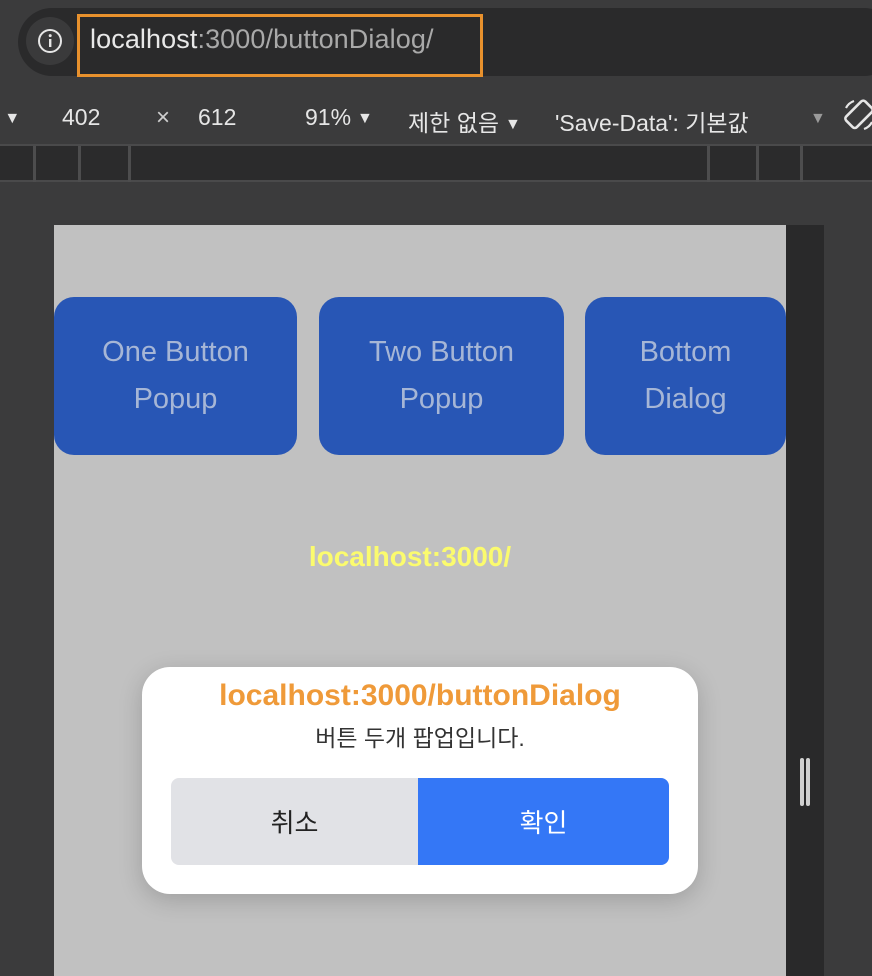 Image resolution: width=872 pixels, height=976 pixels. I want to click on times-icon: ×, so click(163, 117).